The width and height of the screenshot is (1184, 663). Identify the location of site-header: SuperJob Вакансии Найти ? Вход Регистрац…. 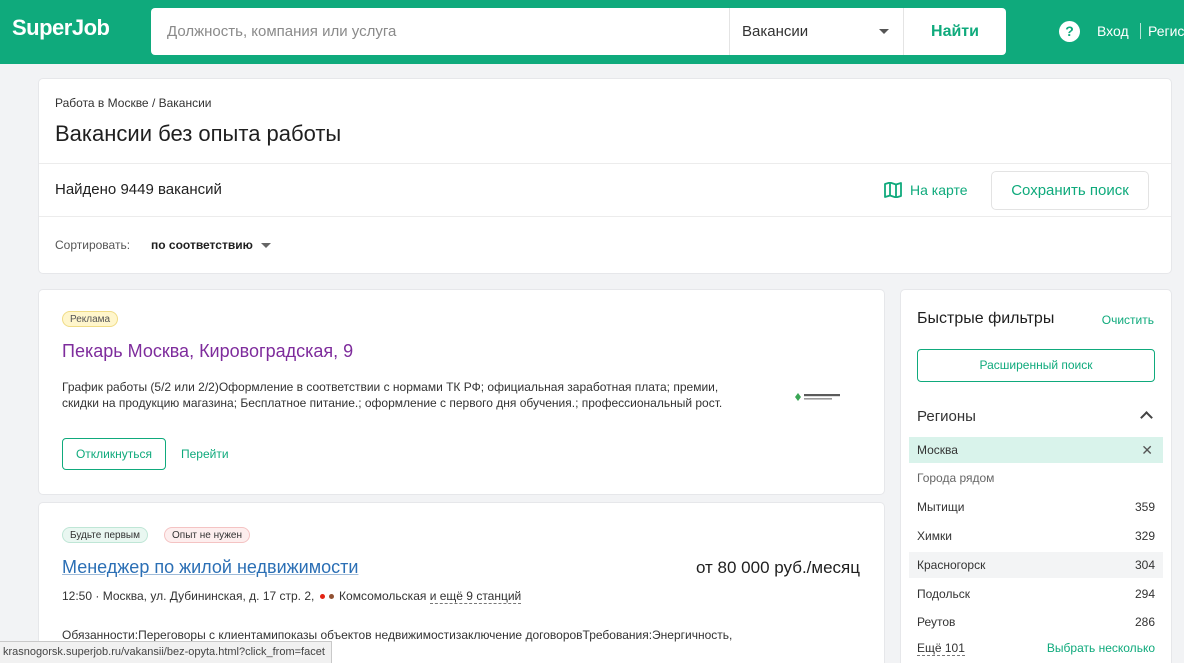
(592, 32).